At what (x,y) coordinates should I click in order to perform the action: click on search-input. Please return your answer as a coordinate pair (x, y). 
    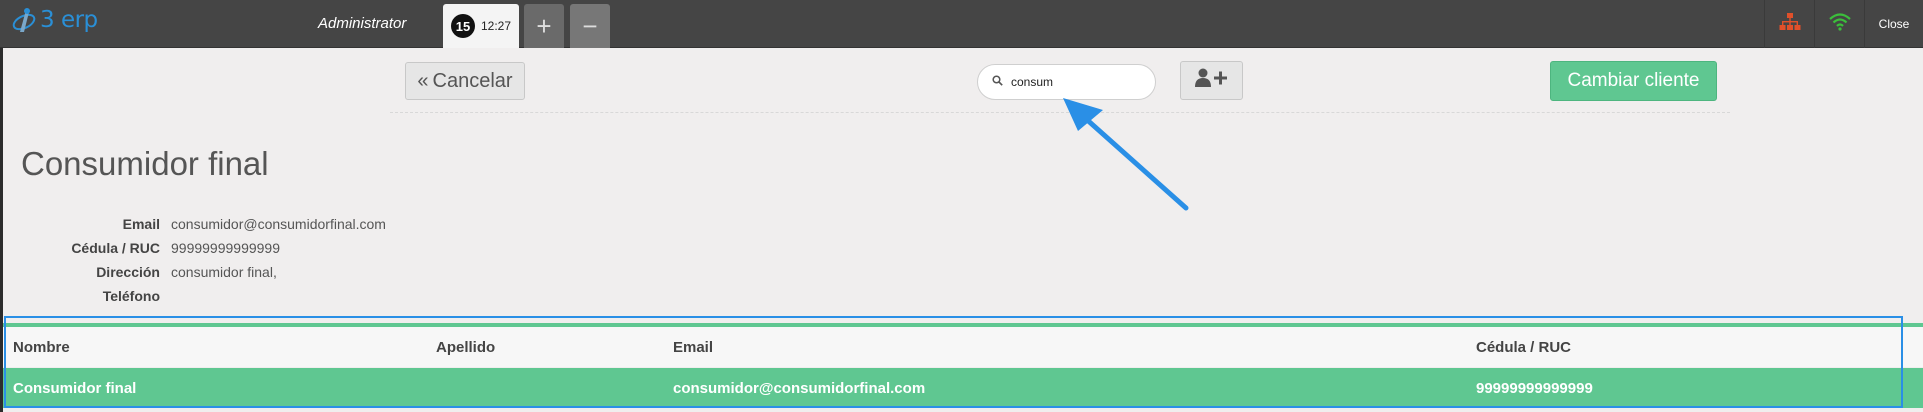
    Looking at the image, I should click on (1071, 82).